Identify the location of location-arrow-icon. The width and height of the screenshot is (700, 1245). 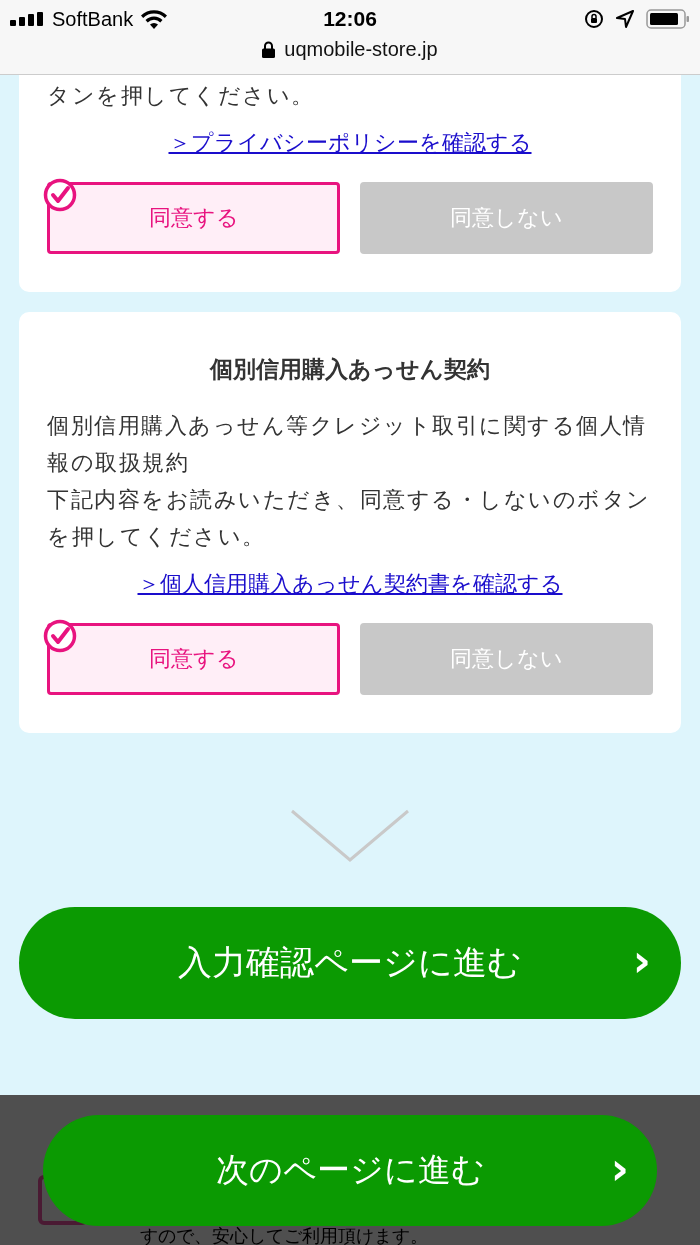
(625, 19).